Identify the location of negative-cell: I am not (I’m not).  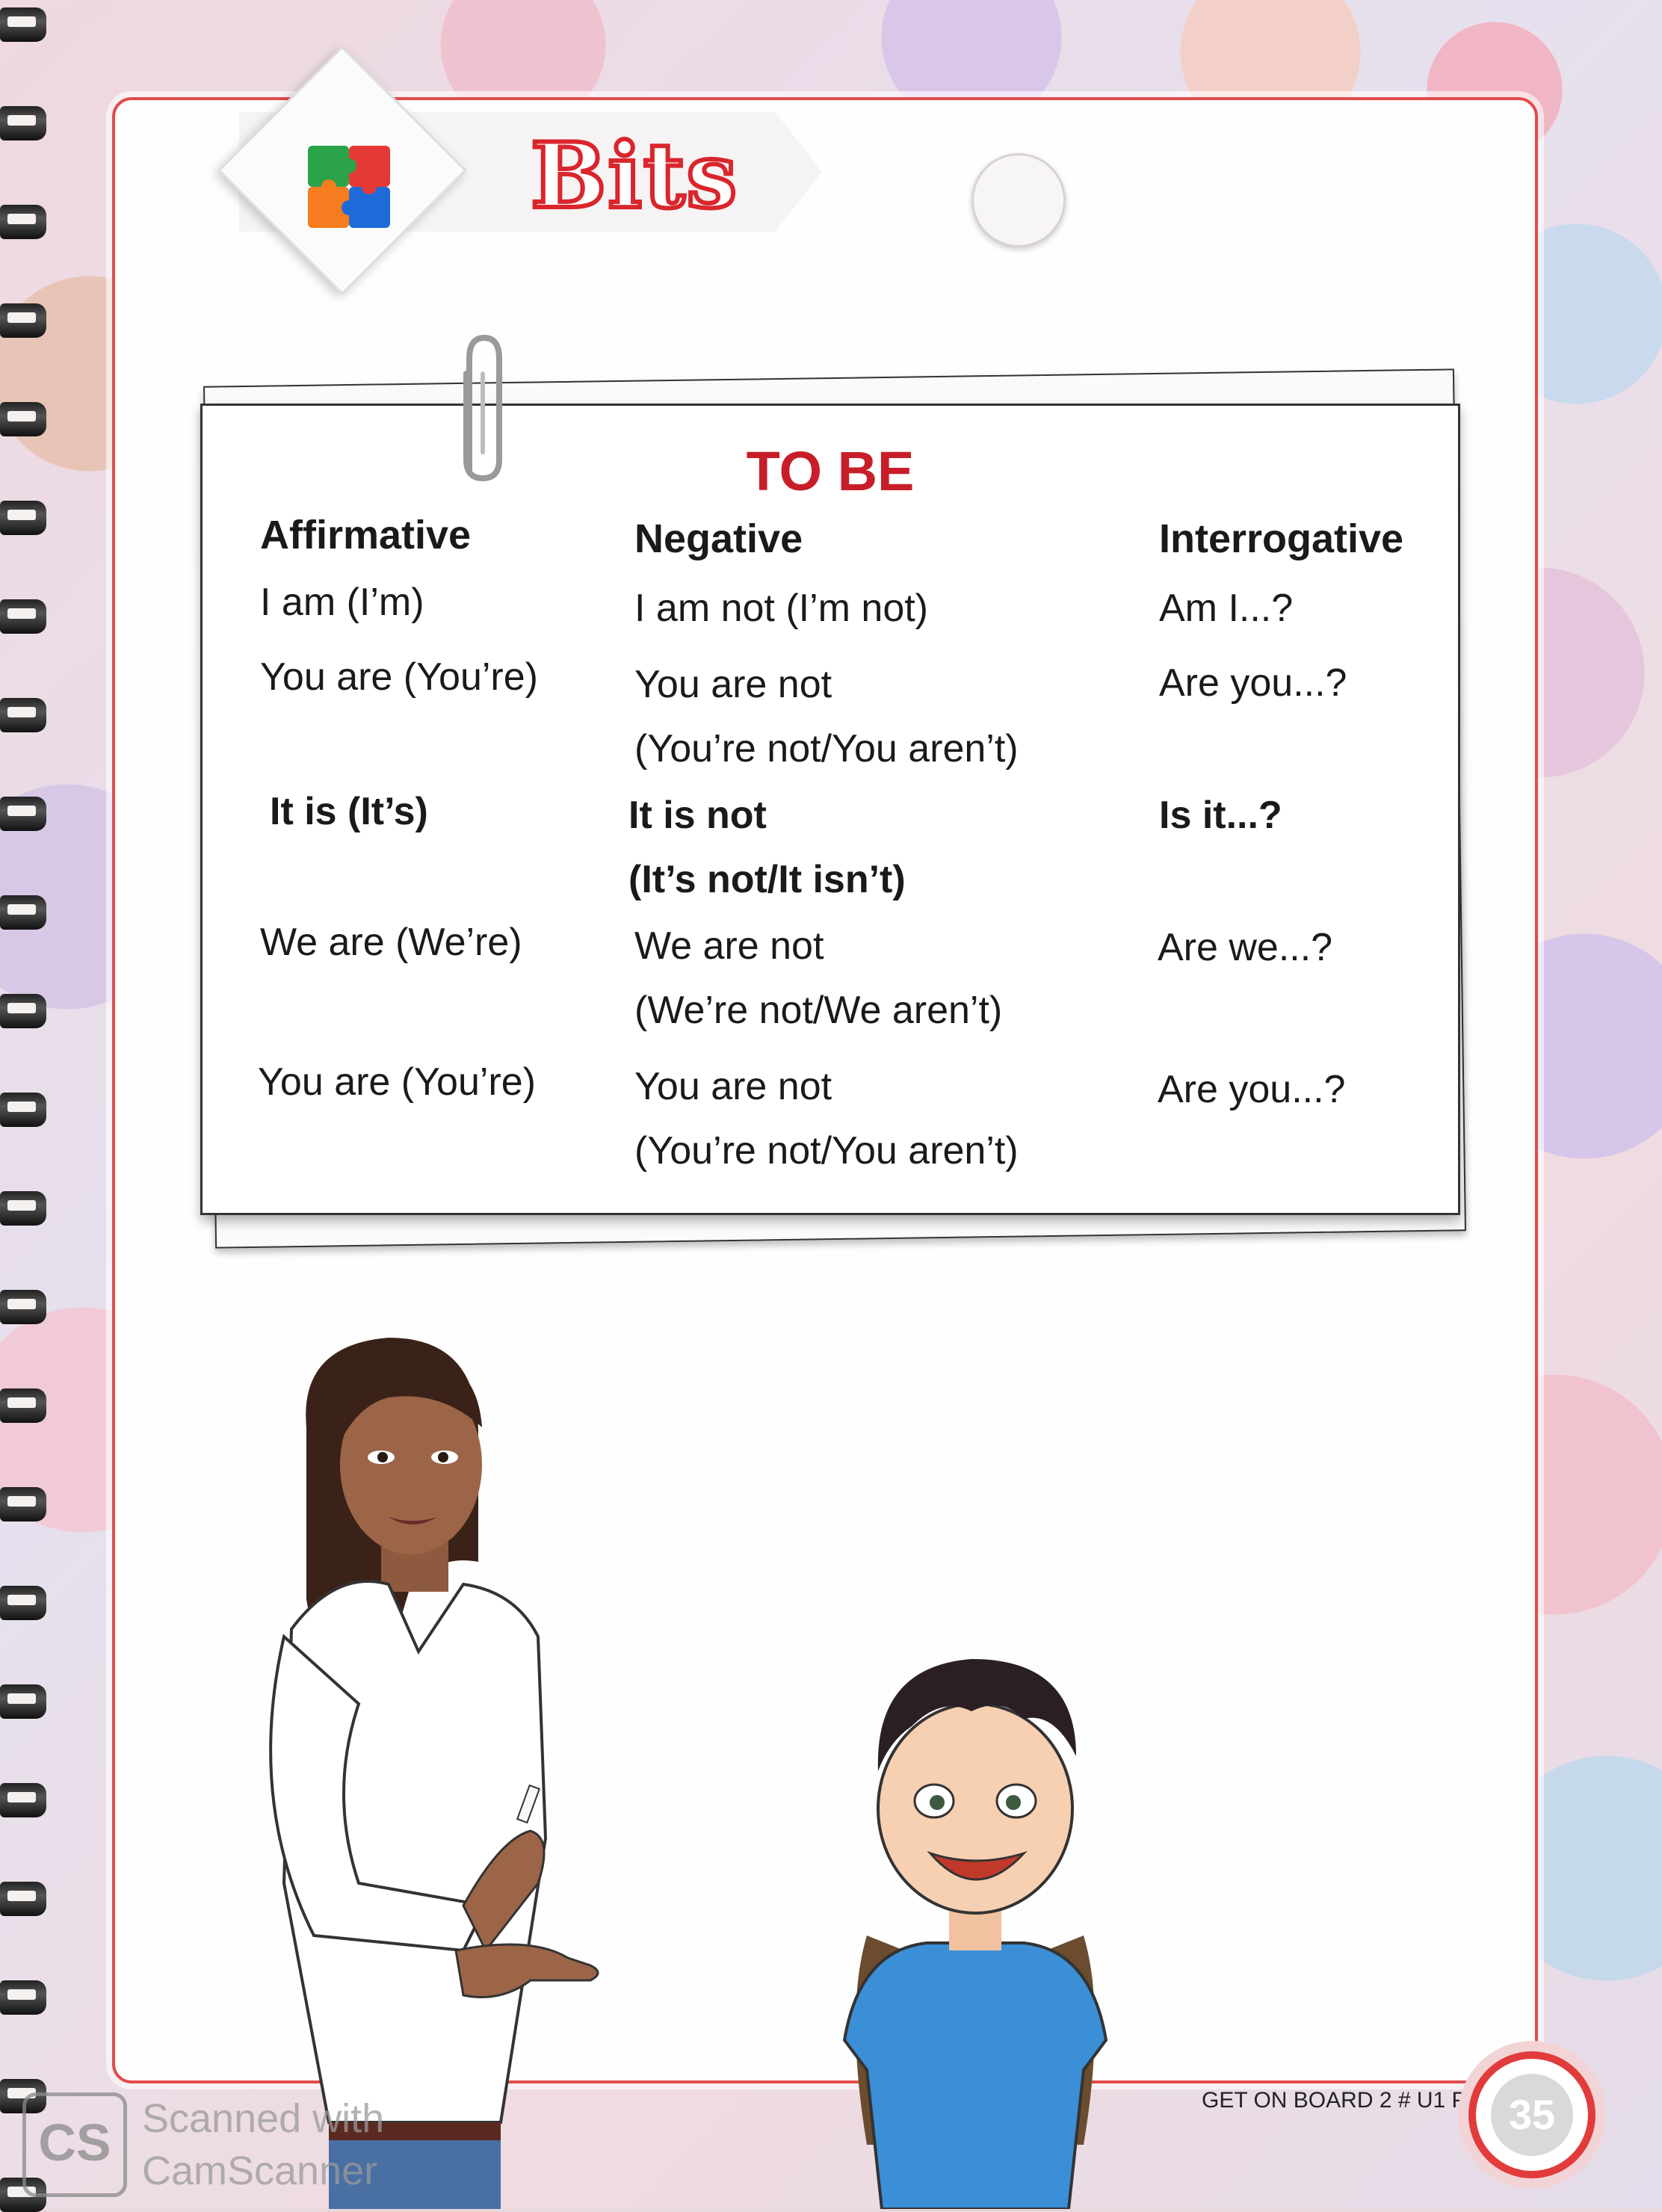
(781, 608).